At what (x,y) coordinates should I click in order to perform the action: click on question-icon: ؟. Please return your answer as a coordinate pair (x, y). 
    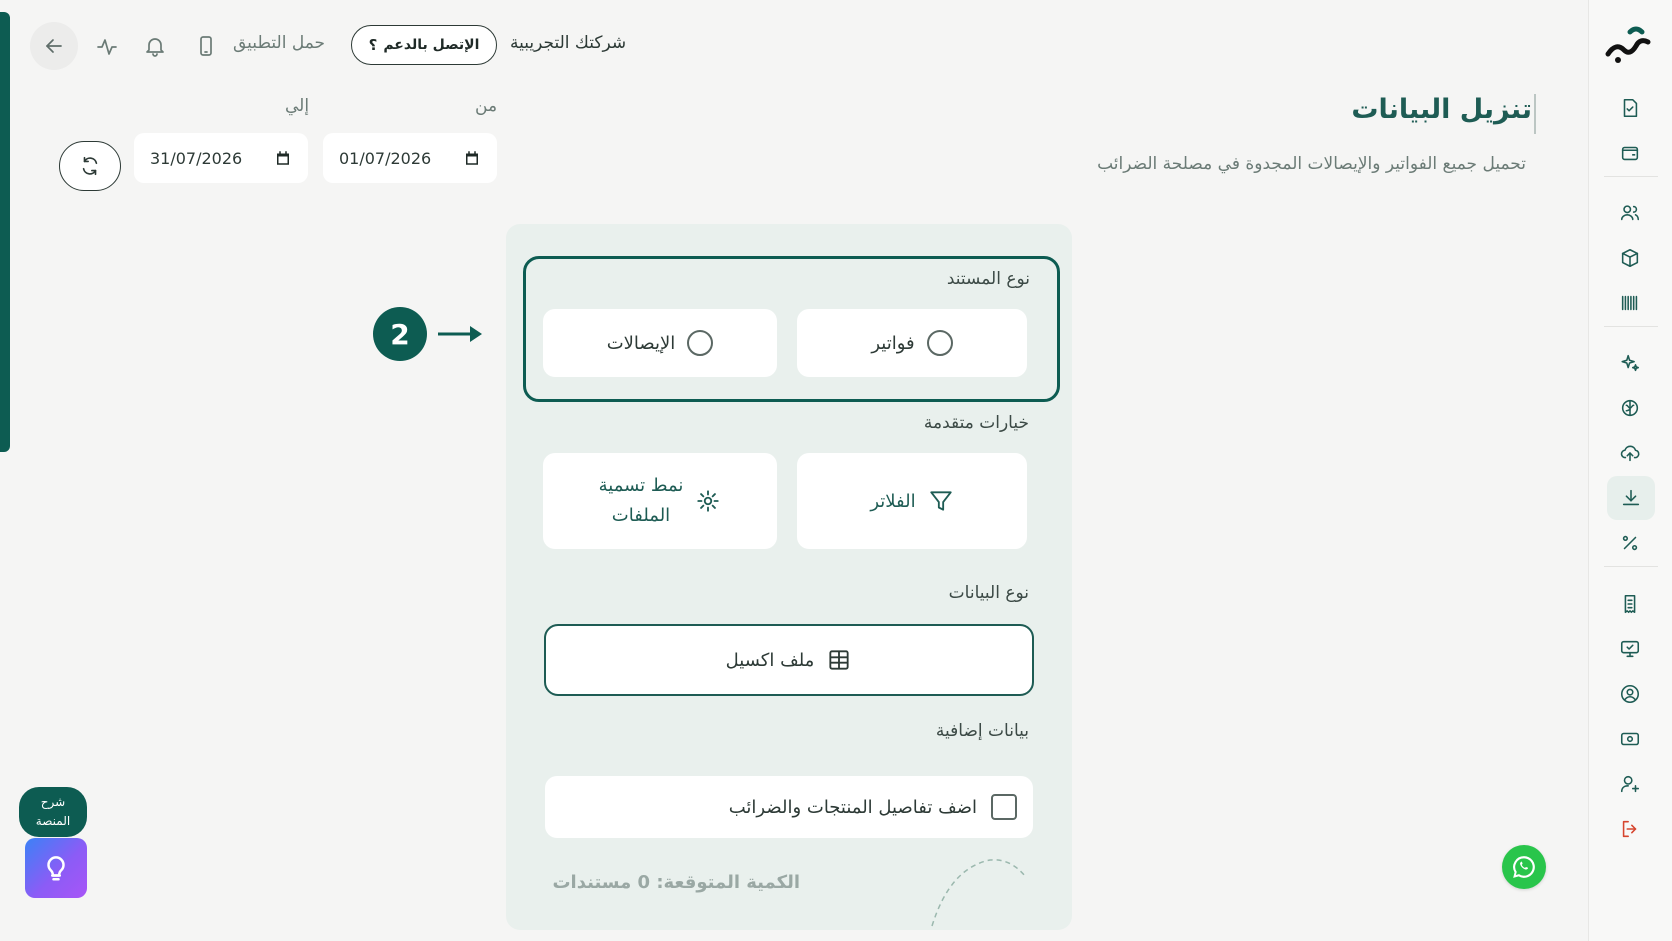
    Looking at the image, I should click on (373, 45).